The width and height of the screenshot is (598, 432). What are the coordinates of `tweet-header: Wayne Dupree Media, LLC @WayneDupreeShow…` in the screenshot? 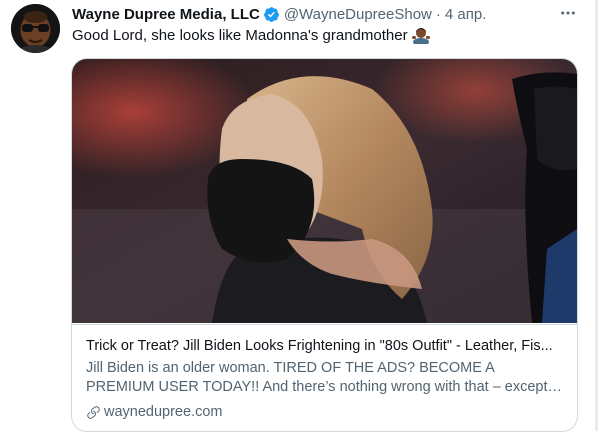 It's located at (320, 14).